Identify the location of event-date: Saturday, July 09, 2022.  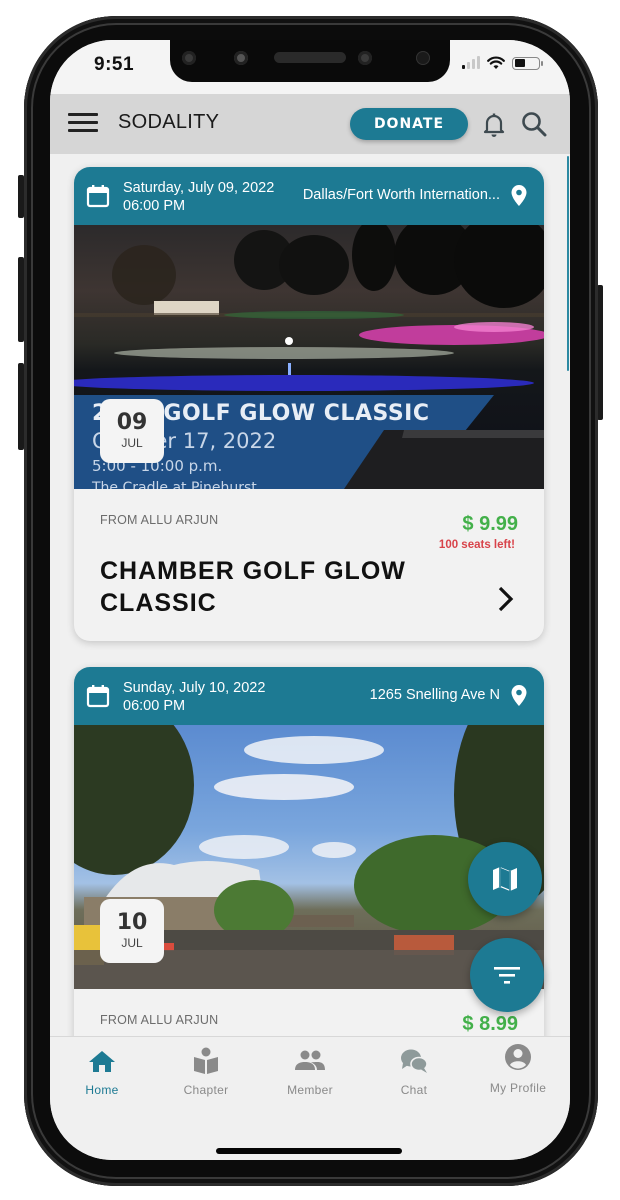
(199, 188).